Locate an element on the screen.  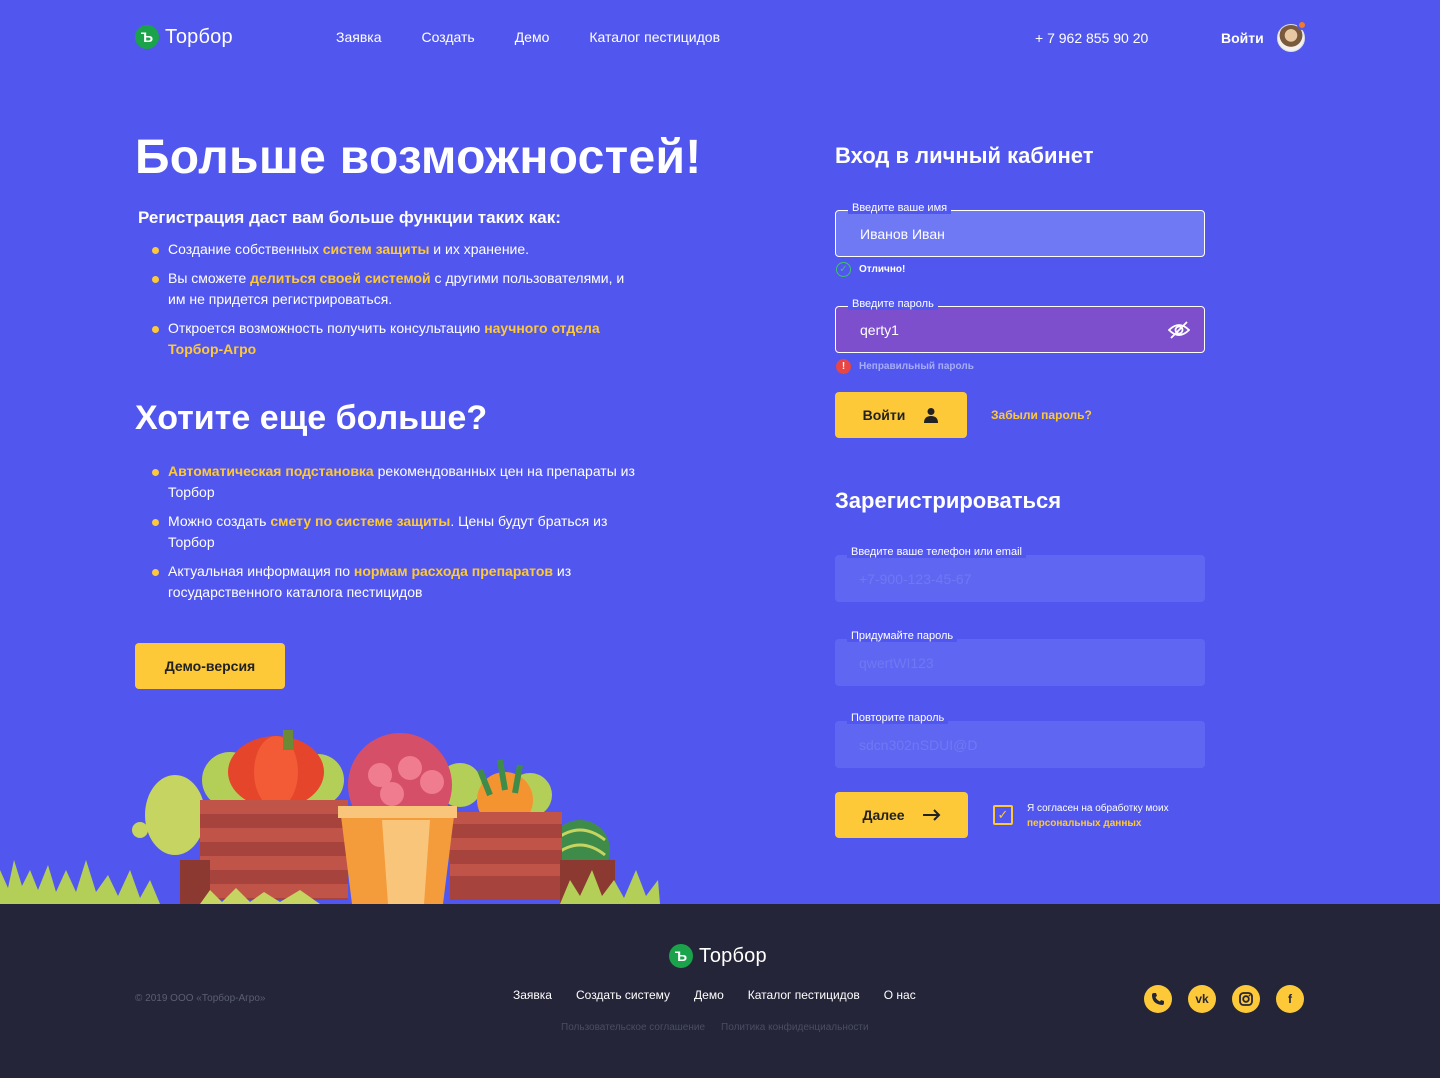
new-password-field-label: Придумайте пароль is located at coordinates (902, 636).